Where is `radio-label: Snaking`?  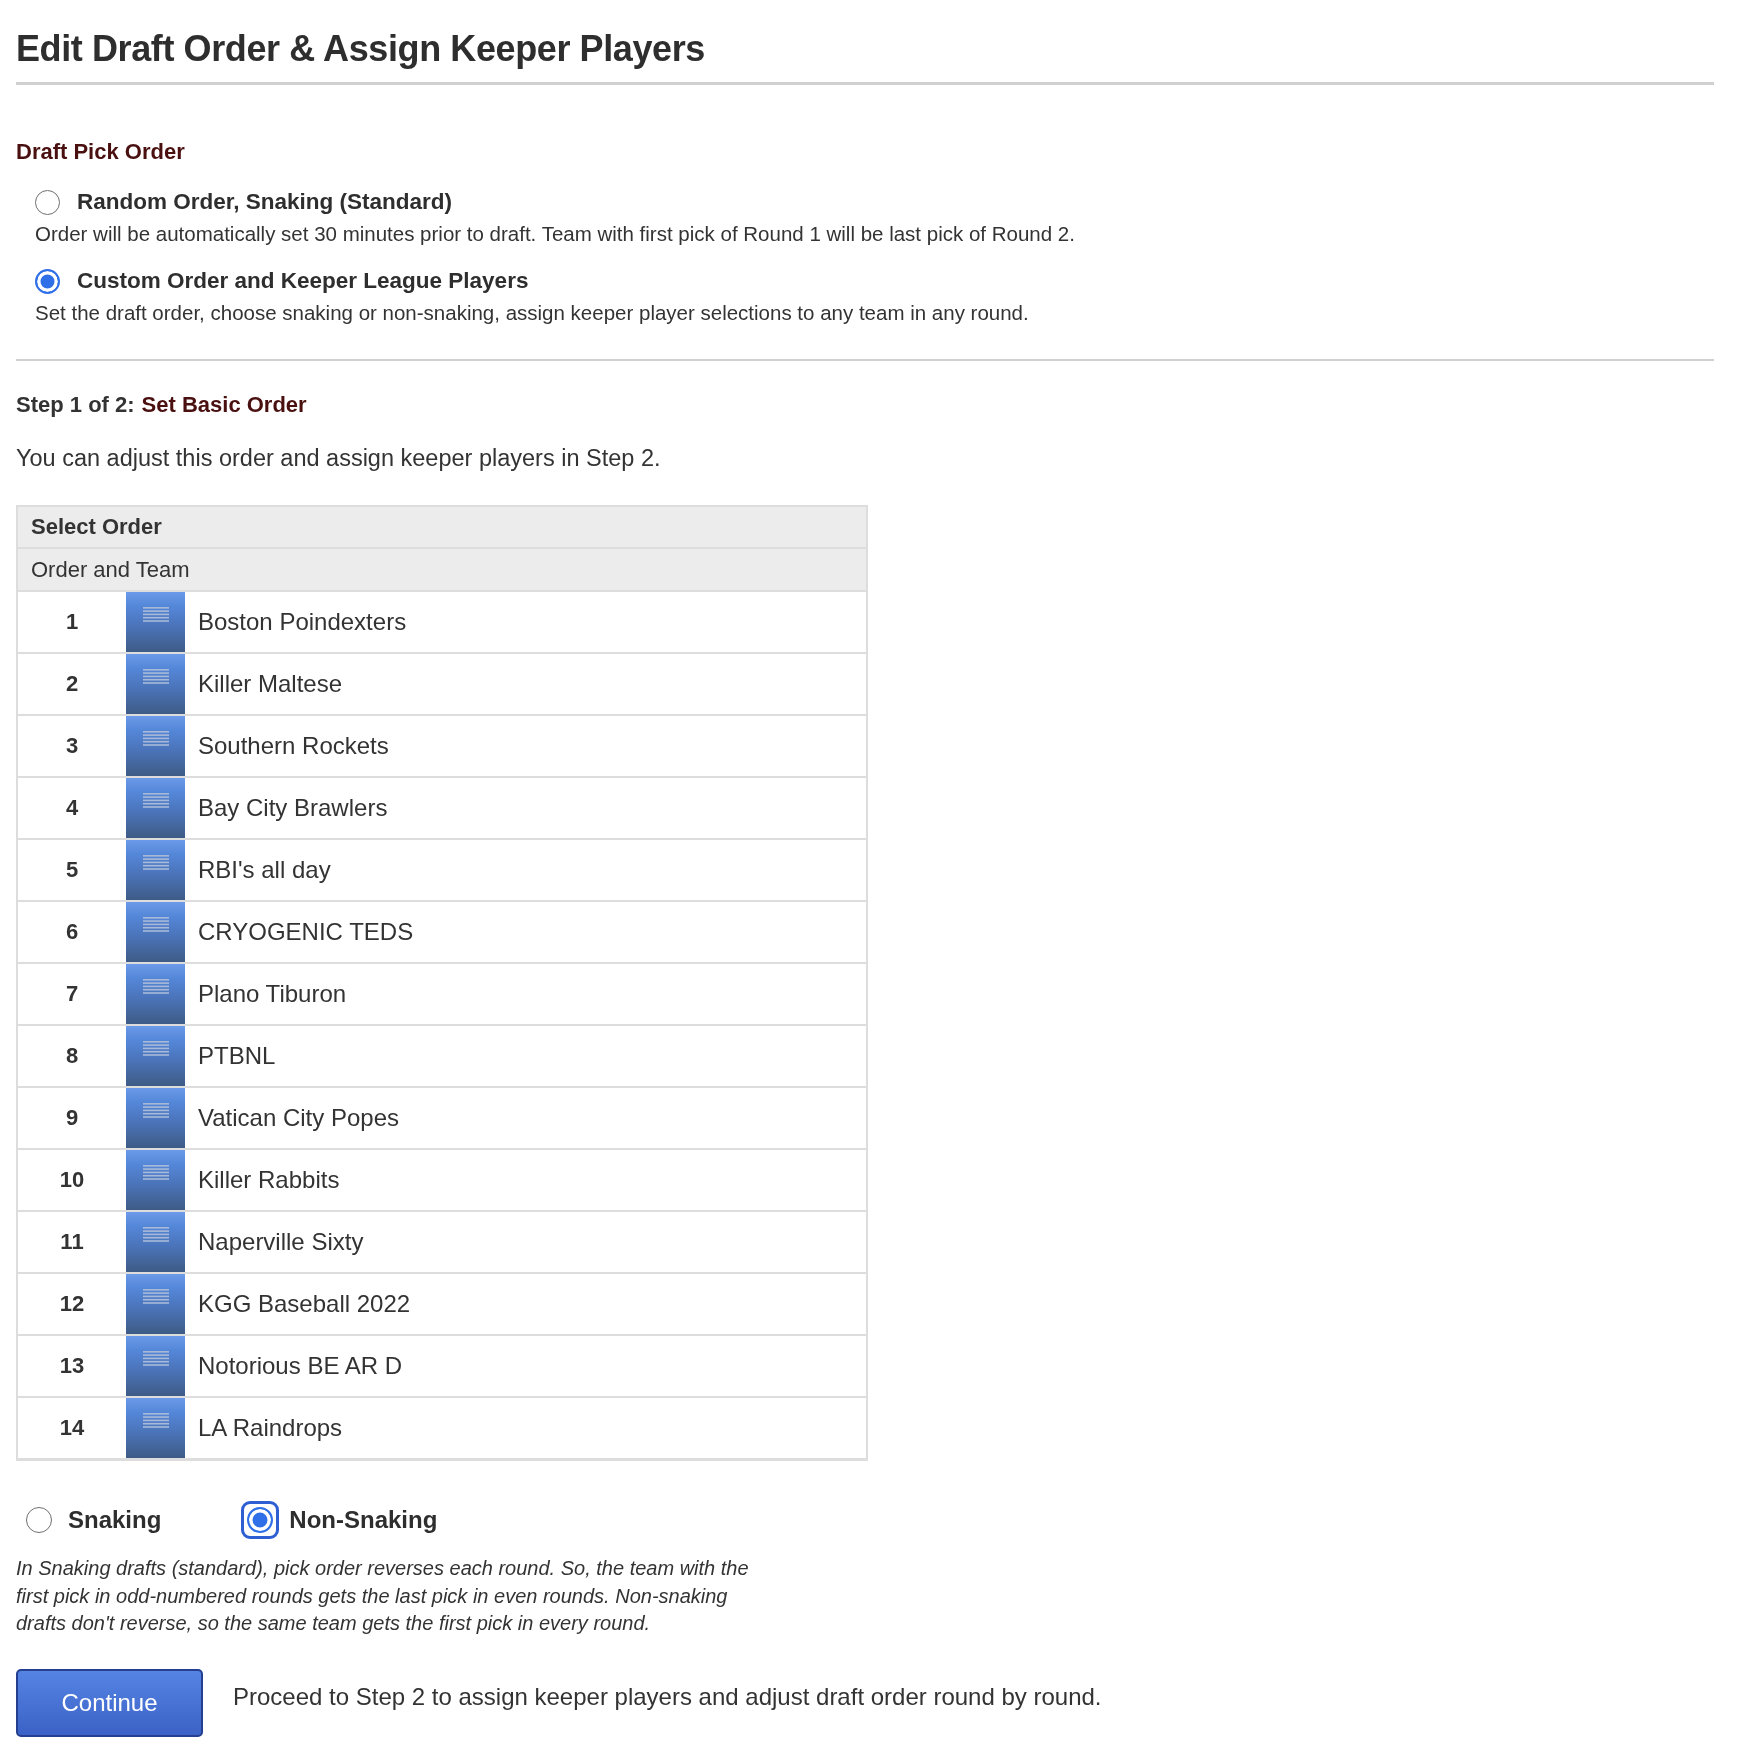 radio-label: Snaking is located at coordinates (115, 1520).